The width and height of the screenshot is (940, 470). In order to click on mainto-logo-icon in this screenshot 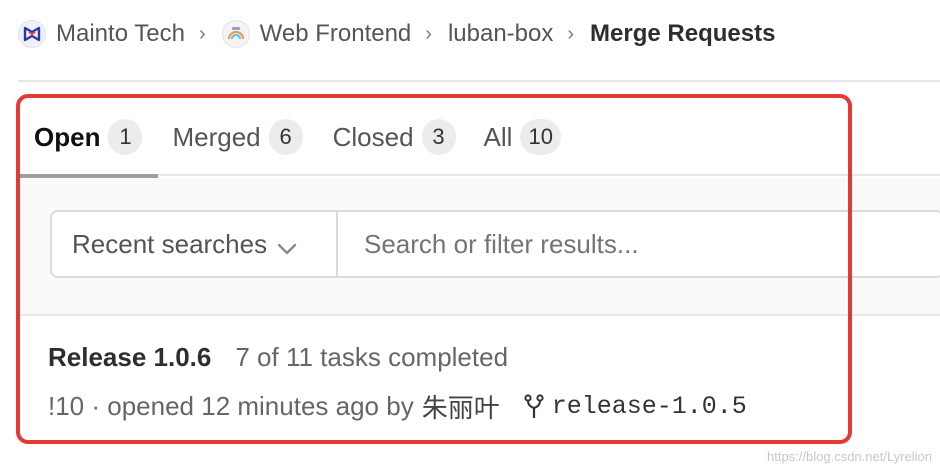, I will do `click(32, 34)`.